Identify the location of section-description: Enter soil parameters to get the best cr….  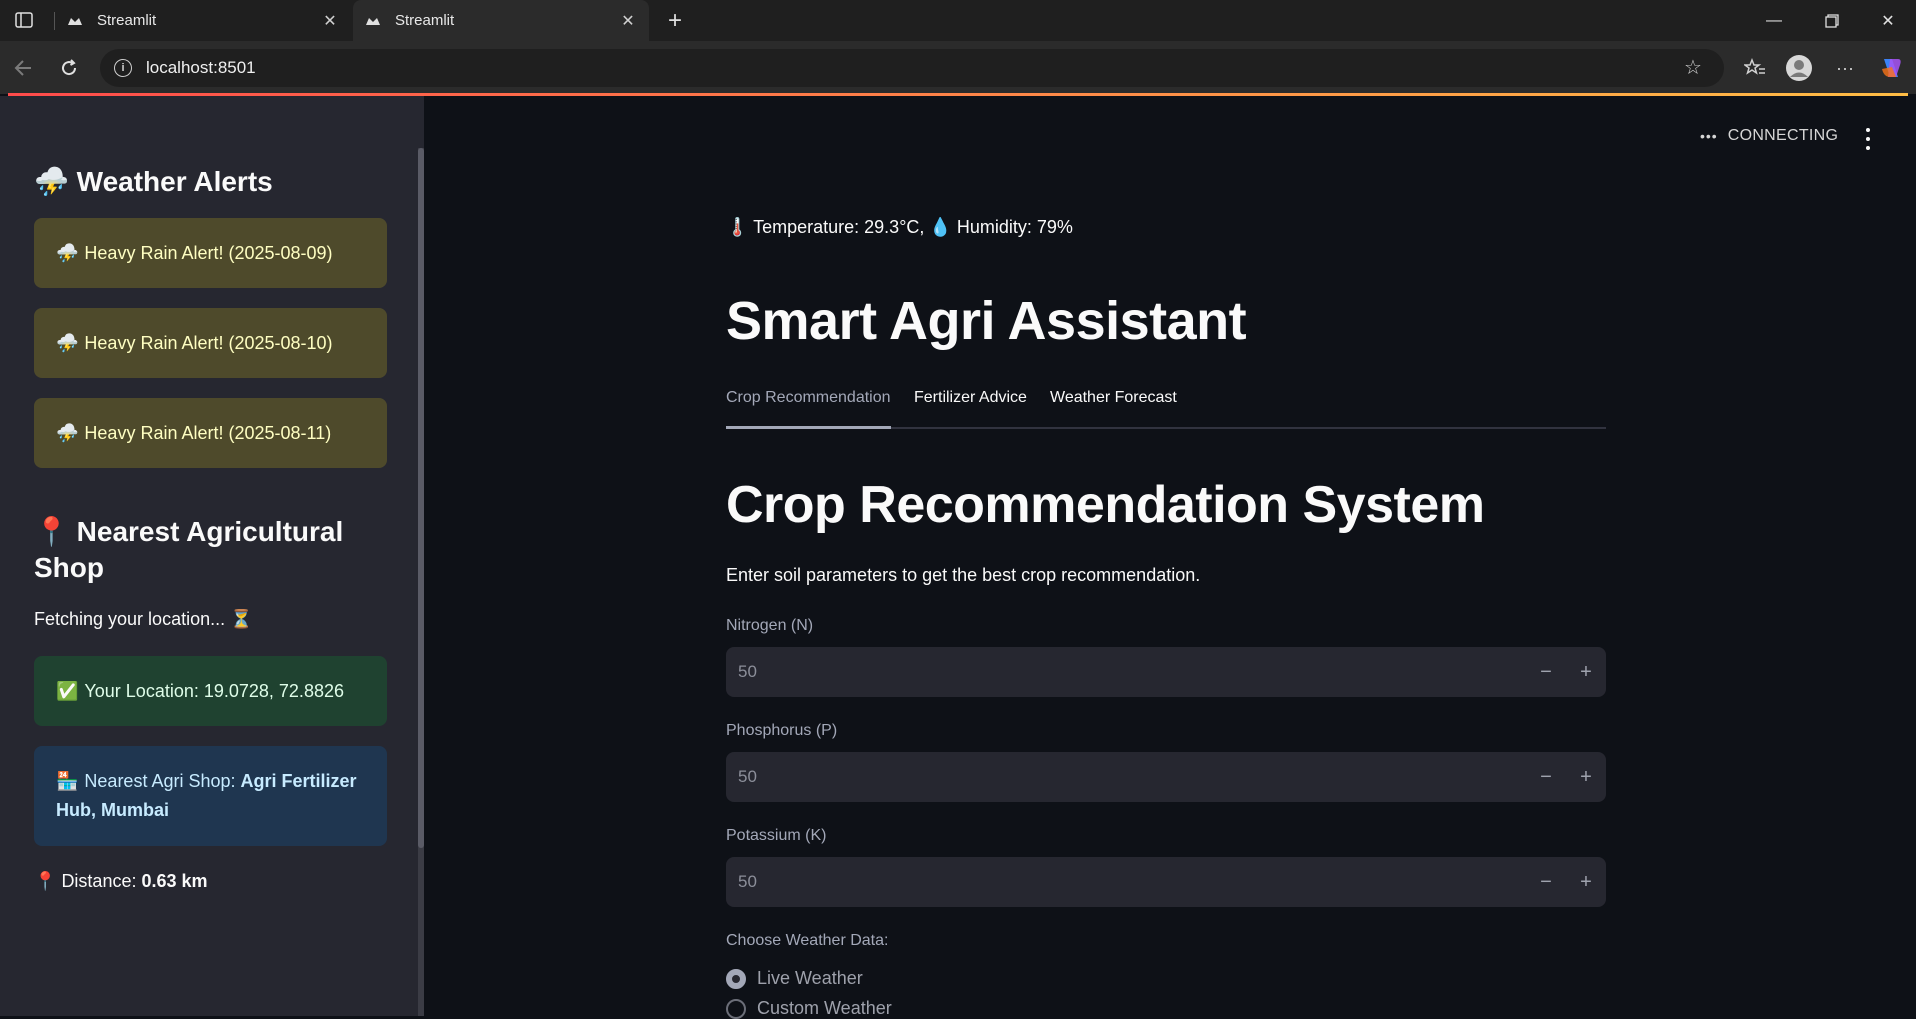
(963, 575).